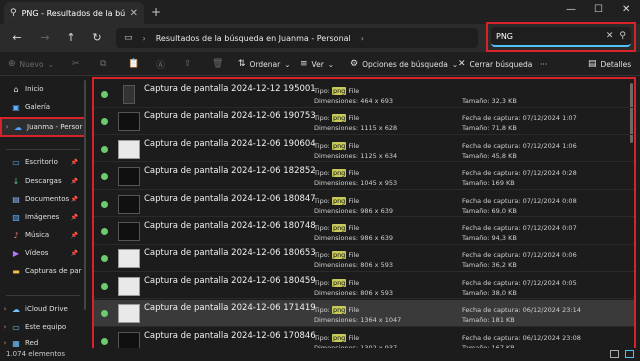 The height and width of the screenshot is (361, 640). What do you see at coordinates (264, 64) in the screenshot?
I see `sort-button: ⇅ Ordenar ⌄` at bounding box center [264, 64].